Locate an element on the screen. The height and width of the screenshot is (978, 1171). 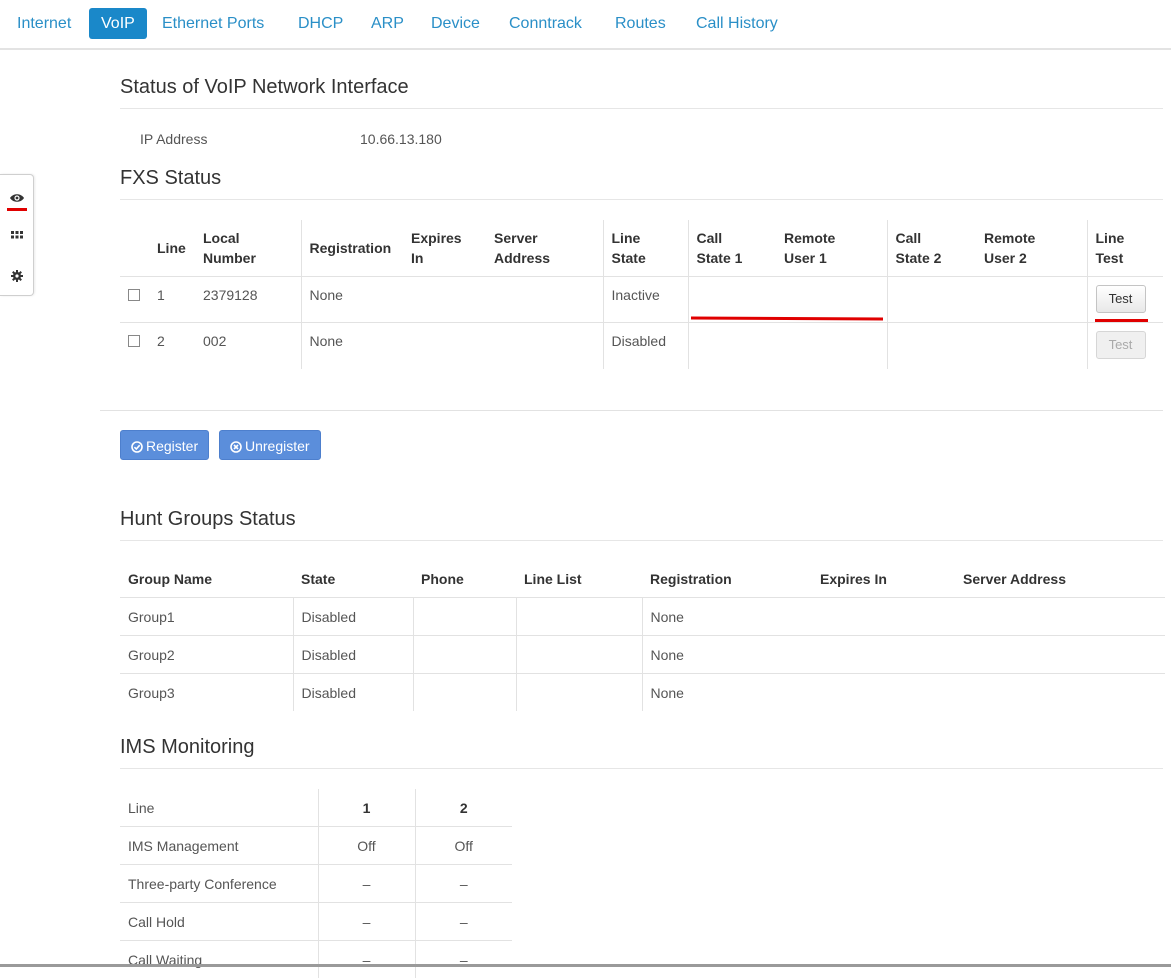
table-row: 1 2379128 None Inactive Test is located at coordinates (641, 300).